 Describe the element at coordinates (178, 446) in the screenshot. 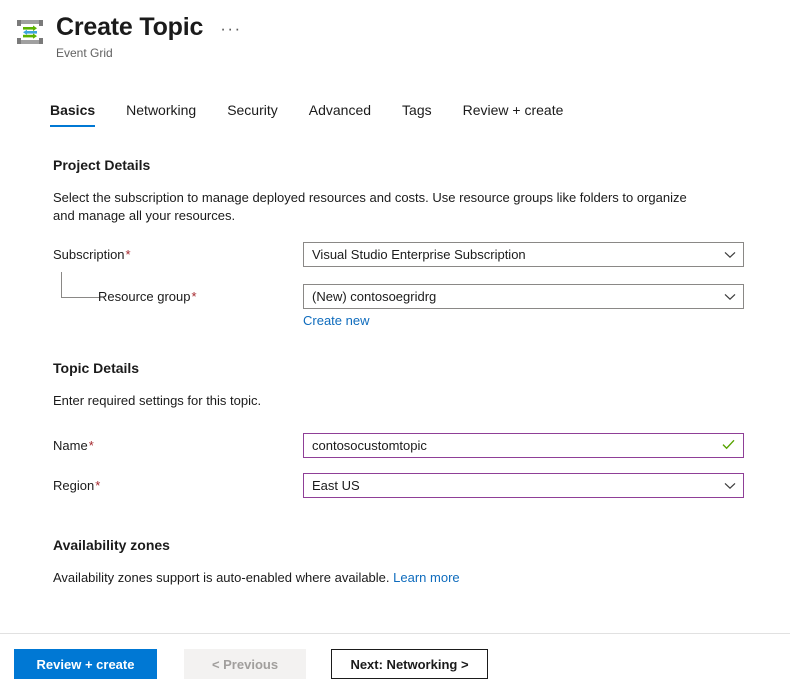

I see `name-label: Name*` at that location.